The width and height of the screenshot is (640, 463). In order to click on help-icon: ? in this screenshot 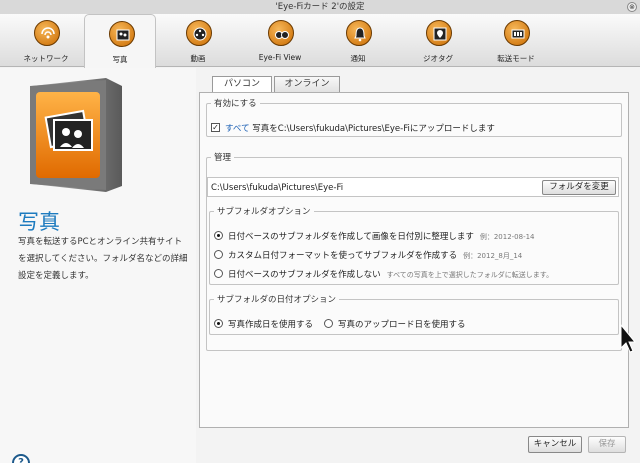, I will do `click(21, 458)`.